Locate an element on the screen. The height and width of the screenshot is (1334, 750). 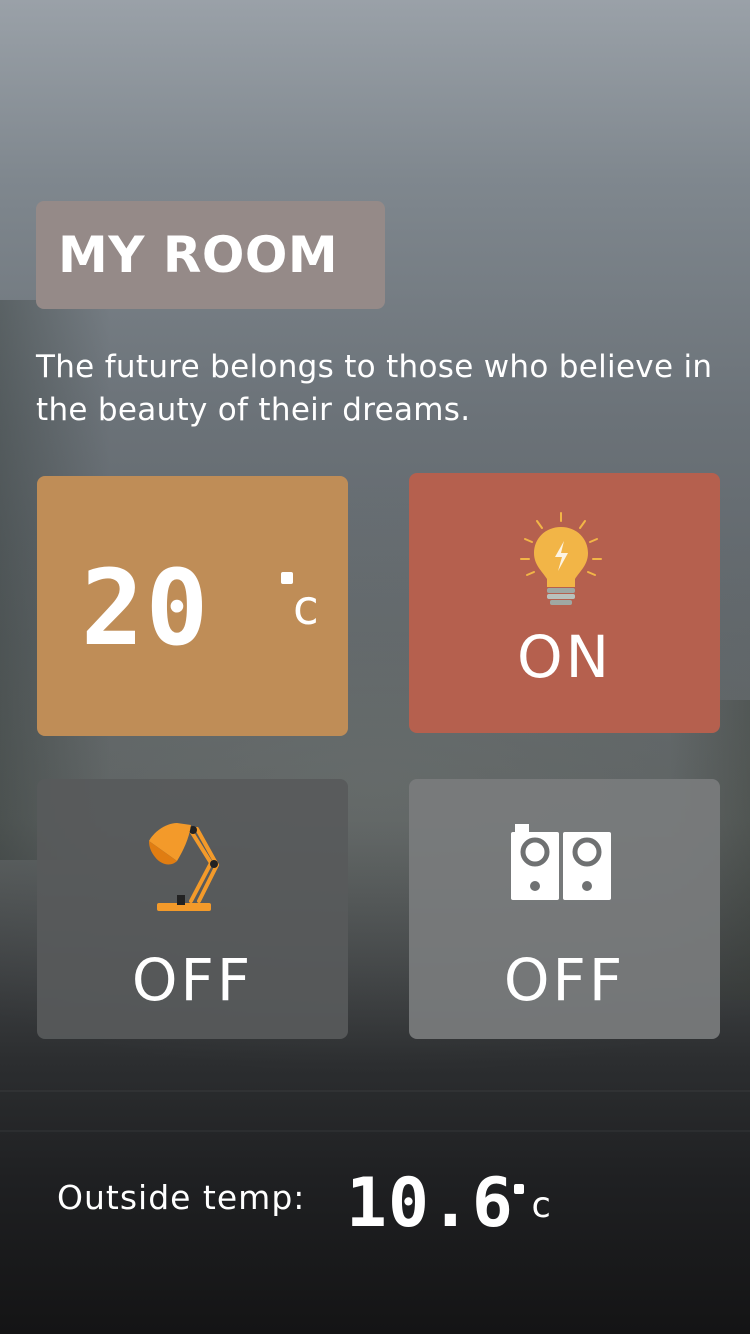
speaker-icon is located at coordinates (561, 862).